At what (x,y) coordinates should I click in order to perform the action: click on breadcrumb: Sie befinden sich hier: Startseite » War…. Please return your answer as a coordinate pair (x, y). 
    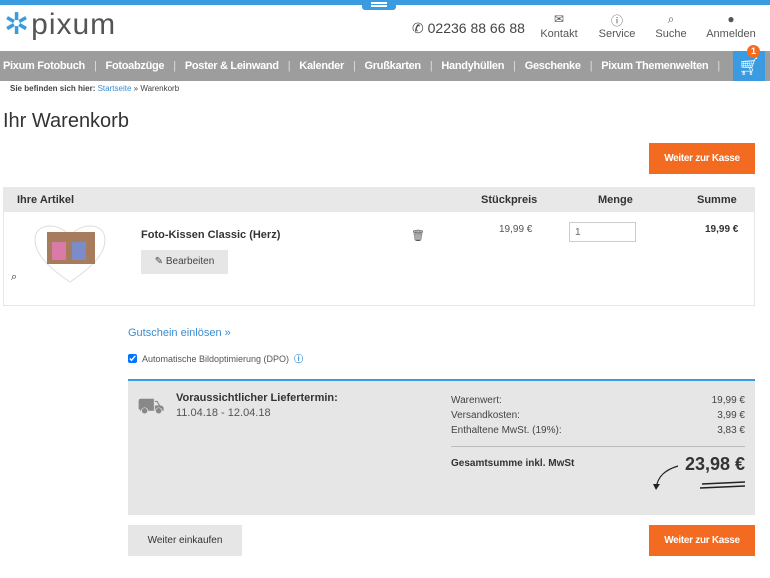
    Looking at the image, I should click on (95, 88).